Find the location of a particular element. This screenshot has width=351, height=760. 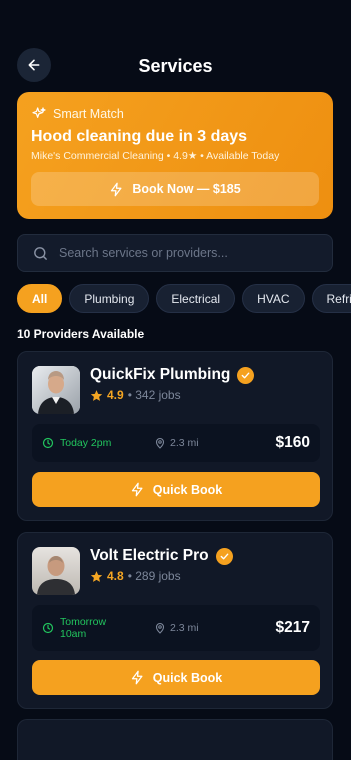

provider-name: QuickFix Plumbing is located at coordinates (160, 374).